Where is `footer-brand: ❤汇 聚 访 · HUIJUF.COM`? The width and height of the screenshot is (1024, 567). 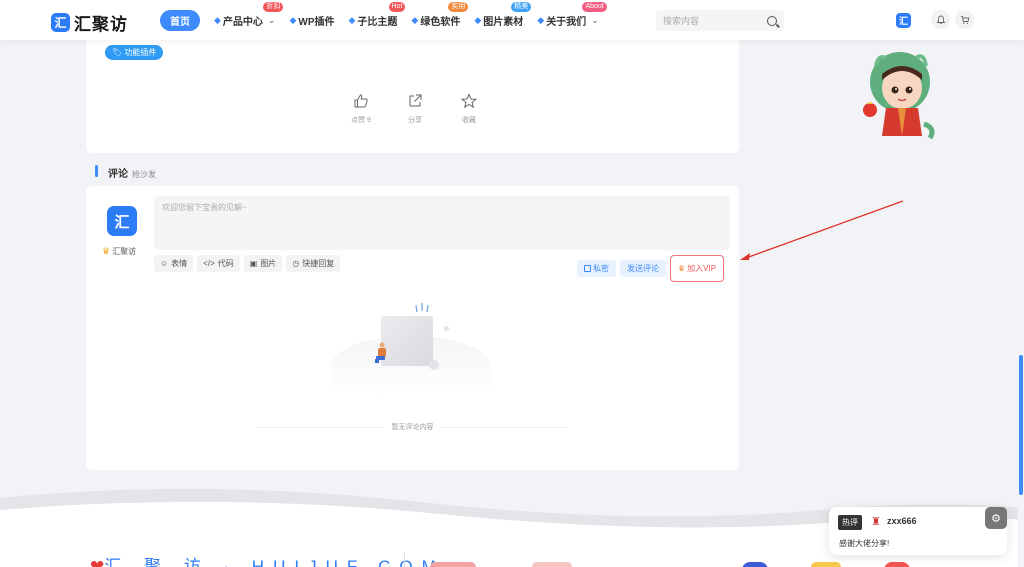
footer-brand: ❤汇 聚 访 · HUIJUF.COM is located at coordinates (267, 559).